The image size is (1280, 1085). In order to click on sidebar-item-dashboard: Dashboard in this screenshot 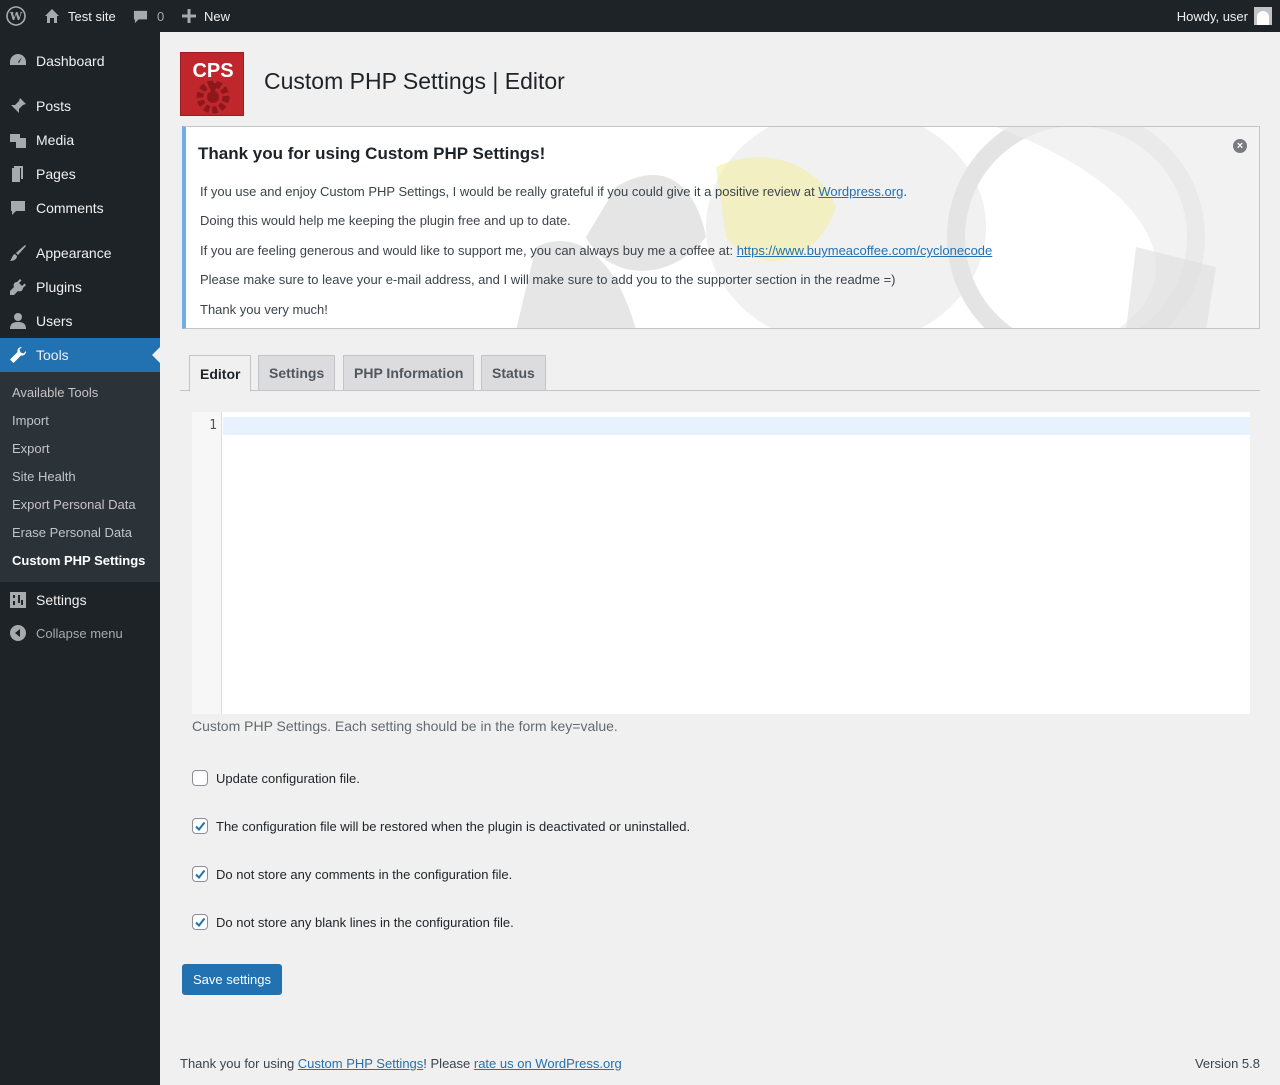, I will do `click(80, 61)`.